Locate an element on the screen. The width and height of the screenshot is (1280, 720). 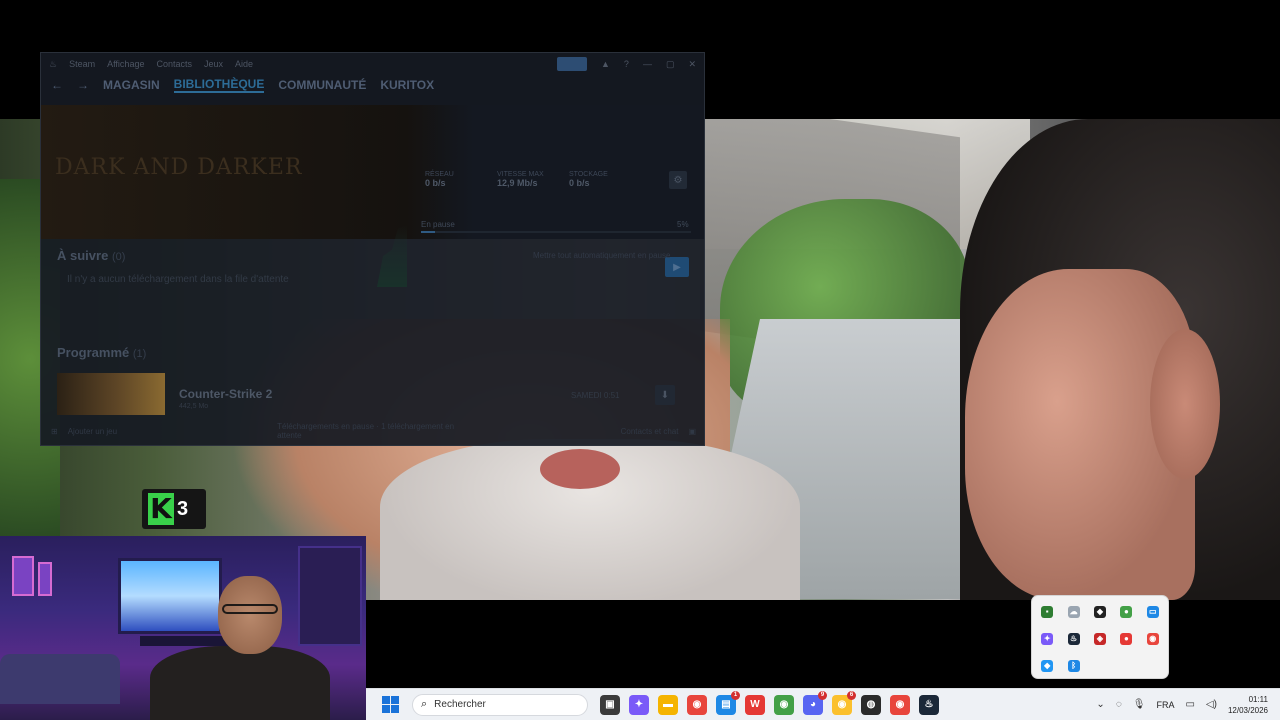
security-tray-icon: ◆ is located at coordinates (1047, 665).